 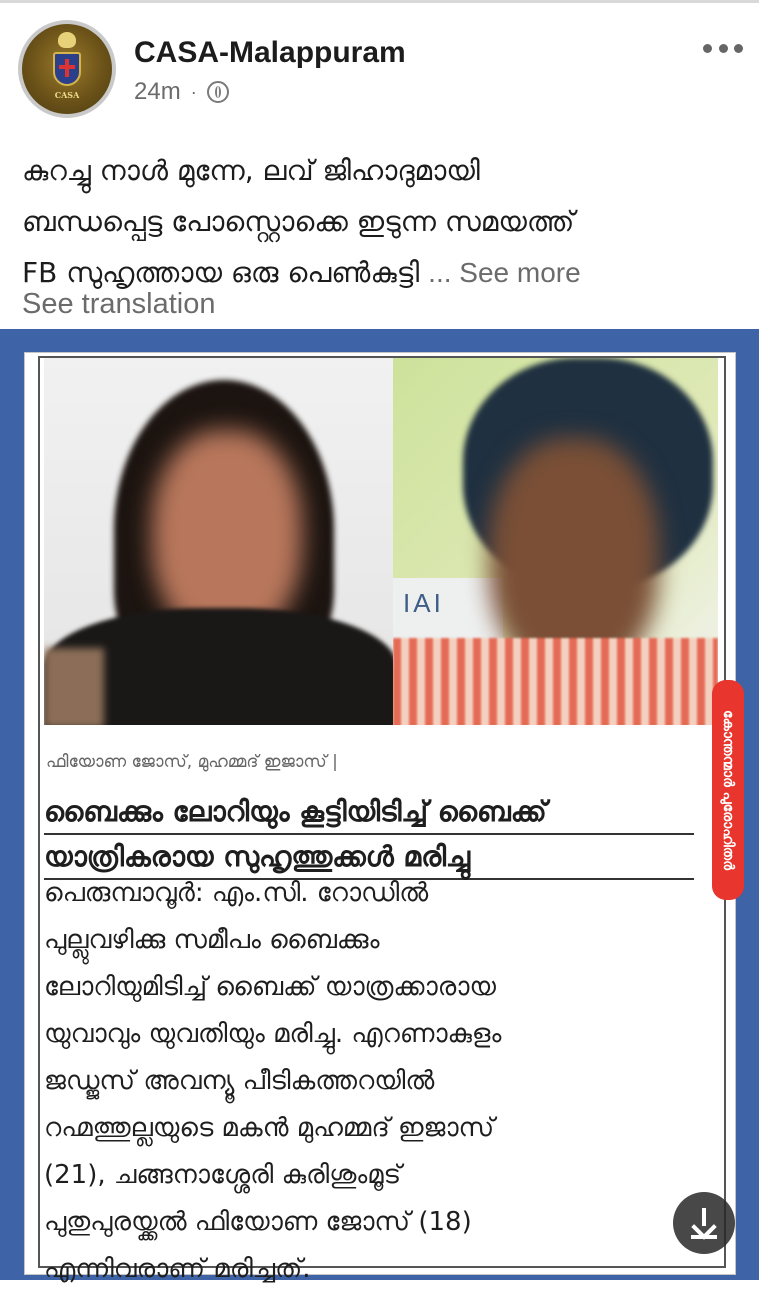 What do you see at coordinates (67, 40) in the screenshot?
I see `owl-emblem` at bounding box center [67, 40].